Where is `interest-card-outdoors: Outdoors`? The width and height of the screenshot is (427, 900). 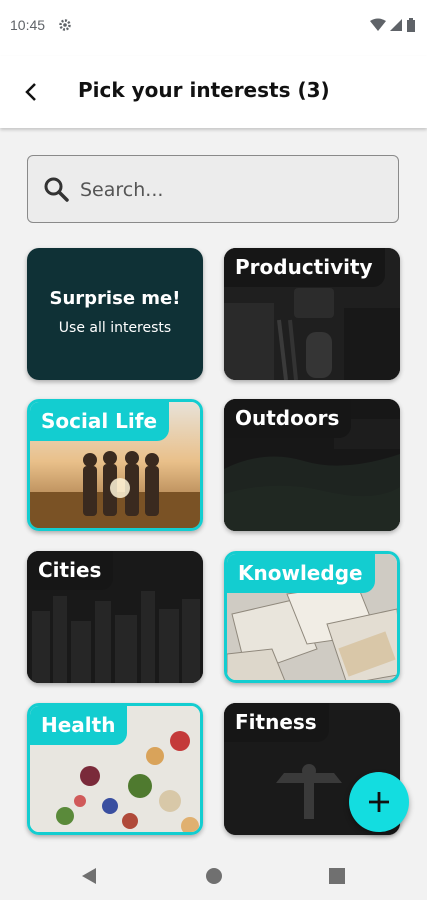 interest-card-outdoors: Outdoors is located at coordinates (312, 465).